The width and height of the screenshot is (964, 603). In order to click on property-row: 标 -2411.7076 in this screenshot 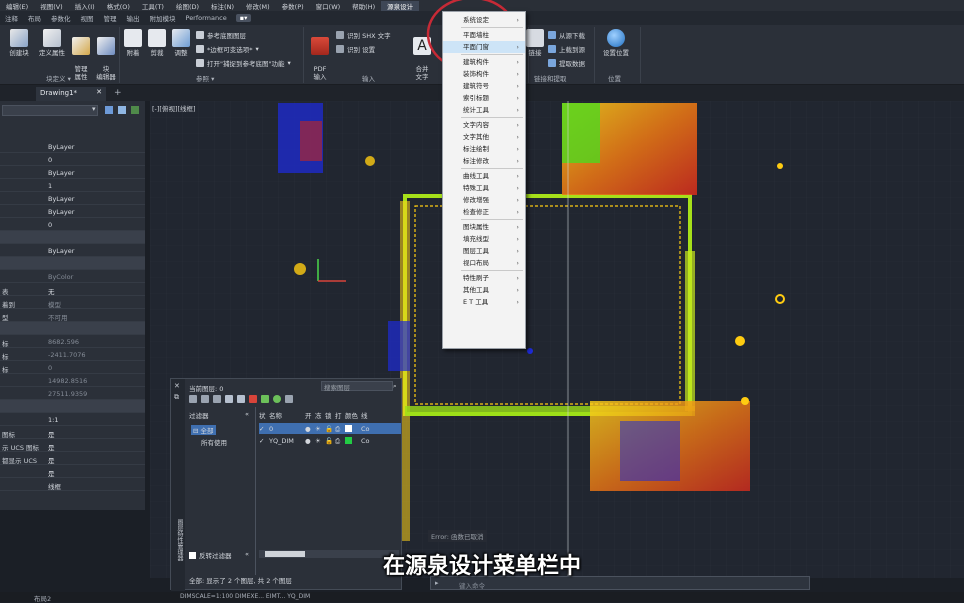, I will do `click(72, 354)`.